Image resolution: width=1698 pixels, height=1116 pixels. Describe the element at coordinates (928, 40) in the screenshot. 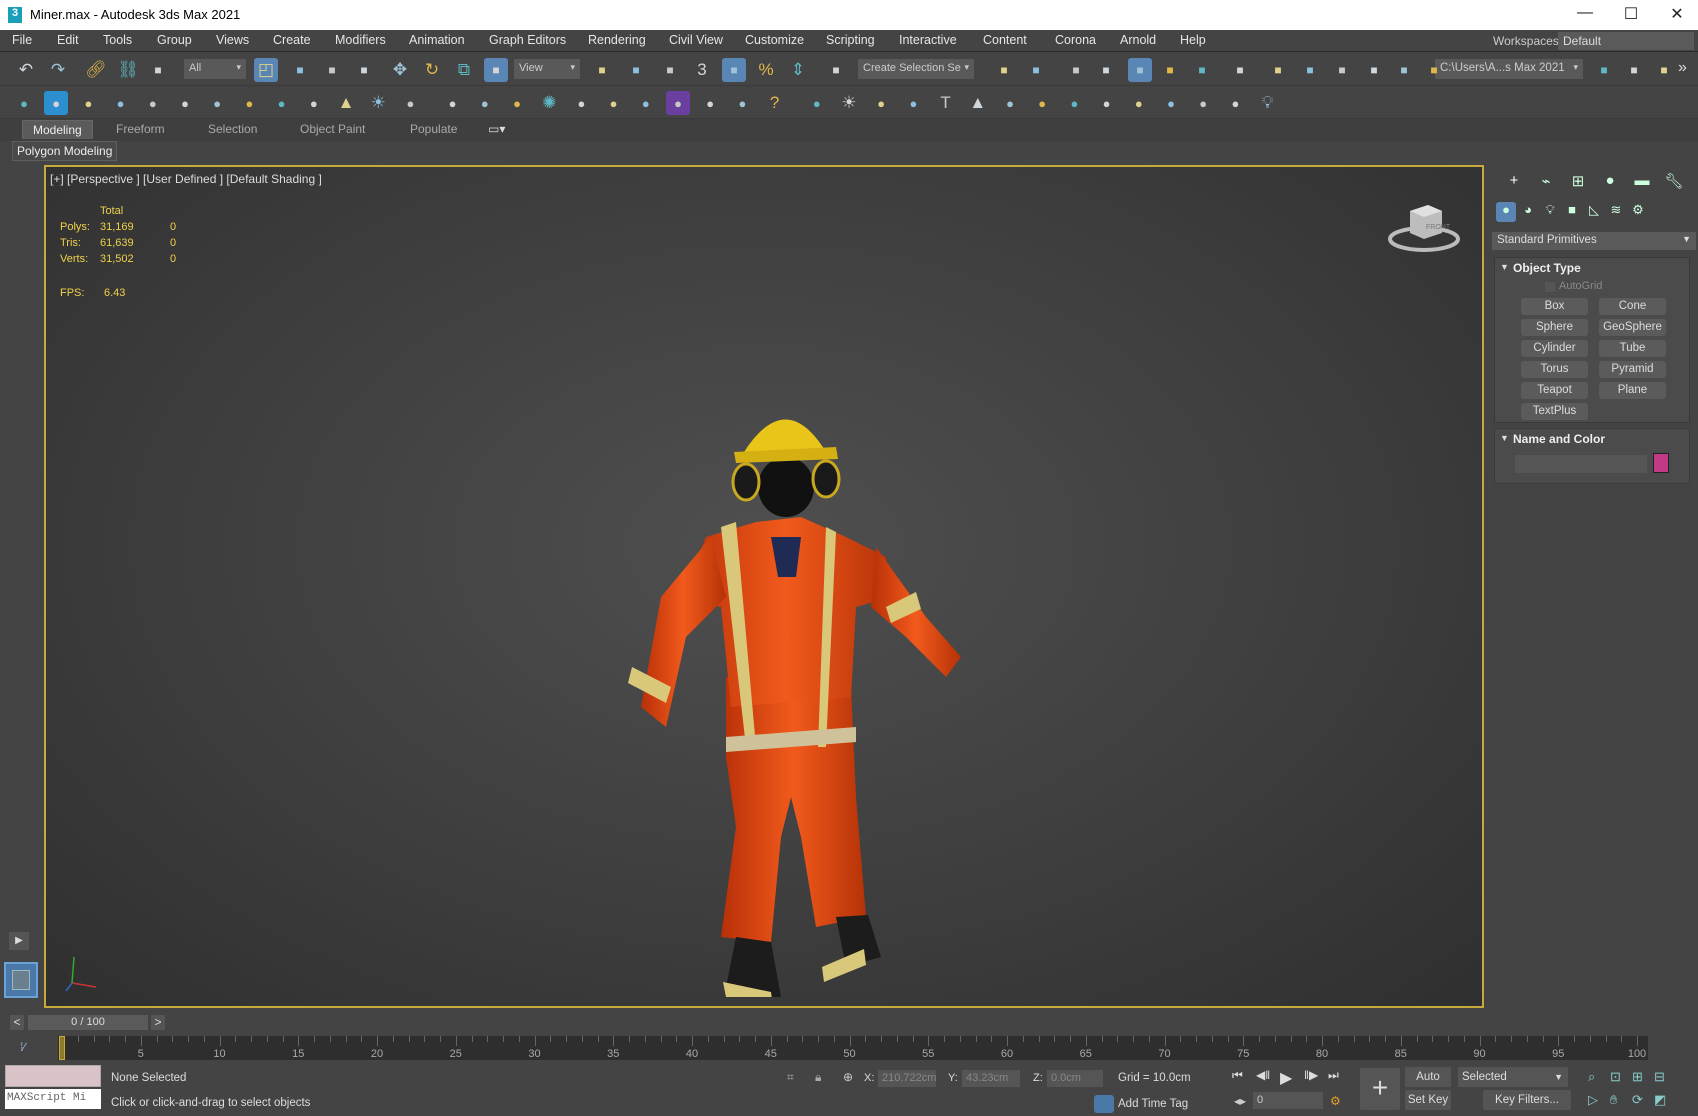

I see `menu-interactive: Interactive` at that location.